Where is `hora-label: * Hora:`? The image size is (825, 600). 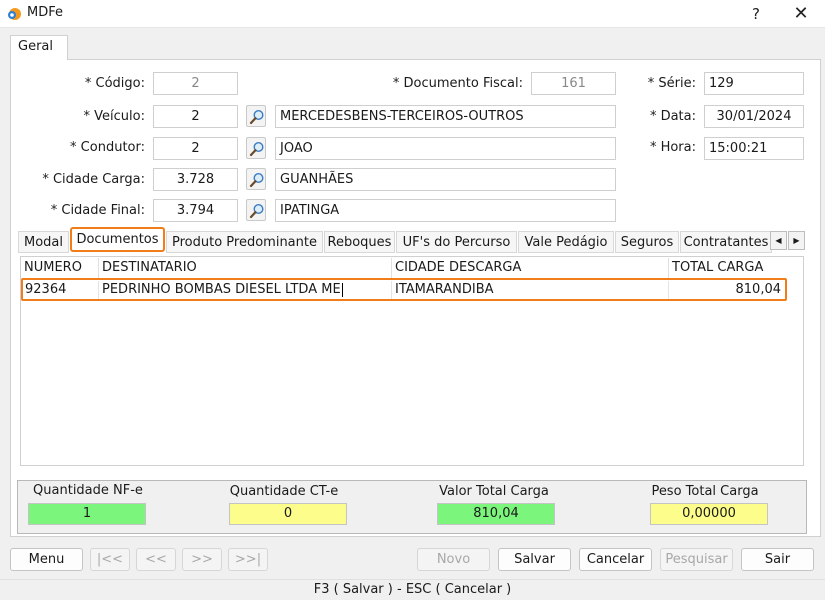 hora-label: * Hora: is located at coordinates (672, 147).